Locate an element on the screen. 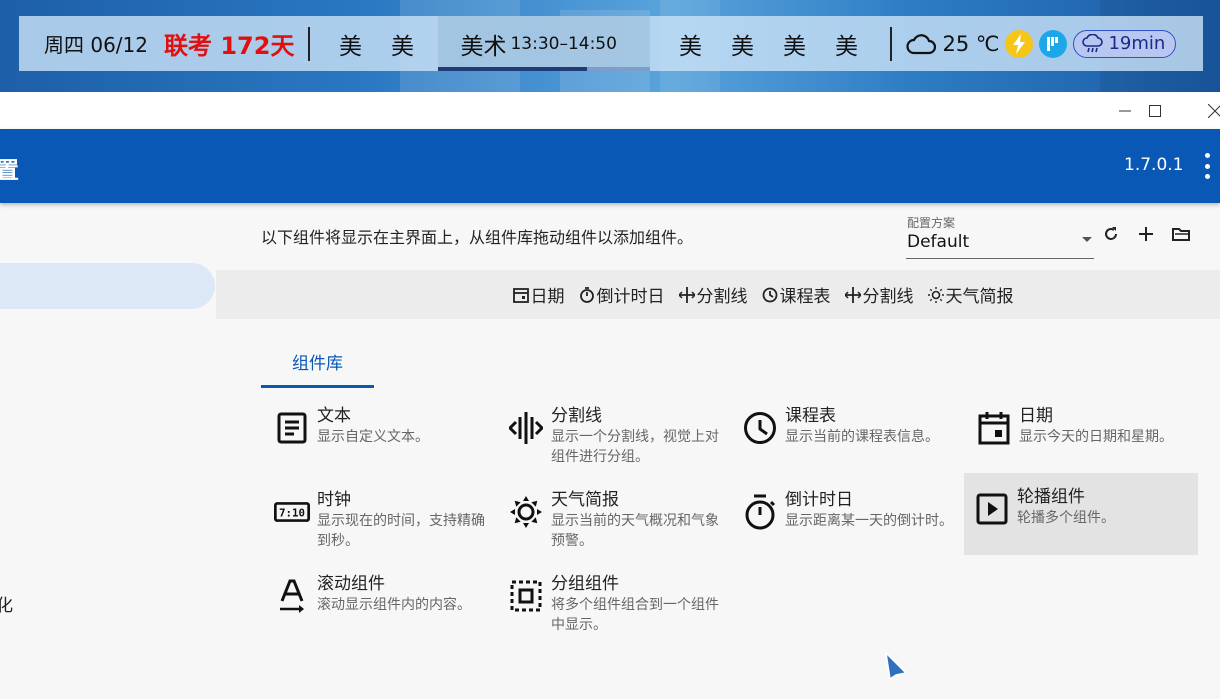  component-description: 以下组件将显示在主界面上，从组件库拖动组件以添加组件。 is located at coordinates (477, 237).